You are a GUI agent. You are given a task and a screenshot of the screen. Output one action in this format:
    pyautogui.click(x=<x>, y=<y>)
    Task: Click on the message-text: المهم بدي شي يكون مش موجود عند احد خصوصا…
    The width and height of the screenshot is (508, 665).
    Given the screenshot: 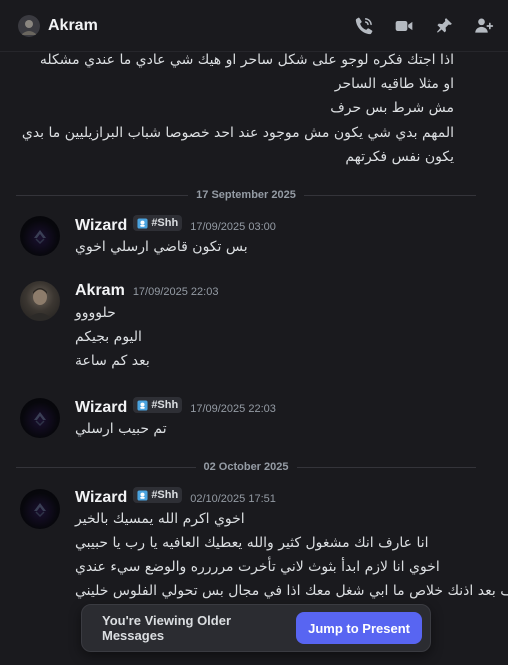 What is the action you would take?
    pyautogui.click(x=237, y=133)
    